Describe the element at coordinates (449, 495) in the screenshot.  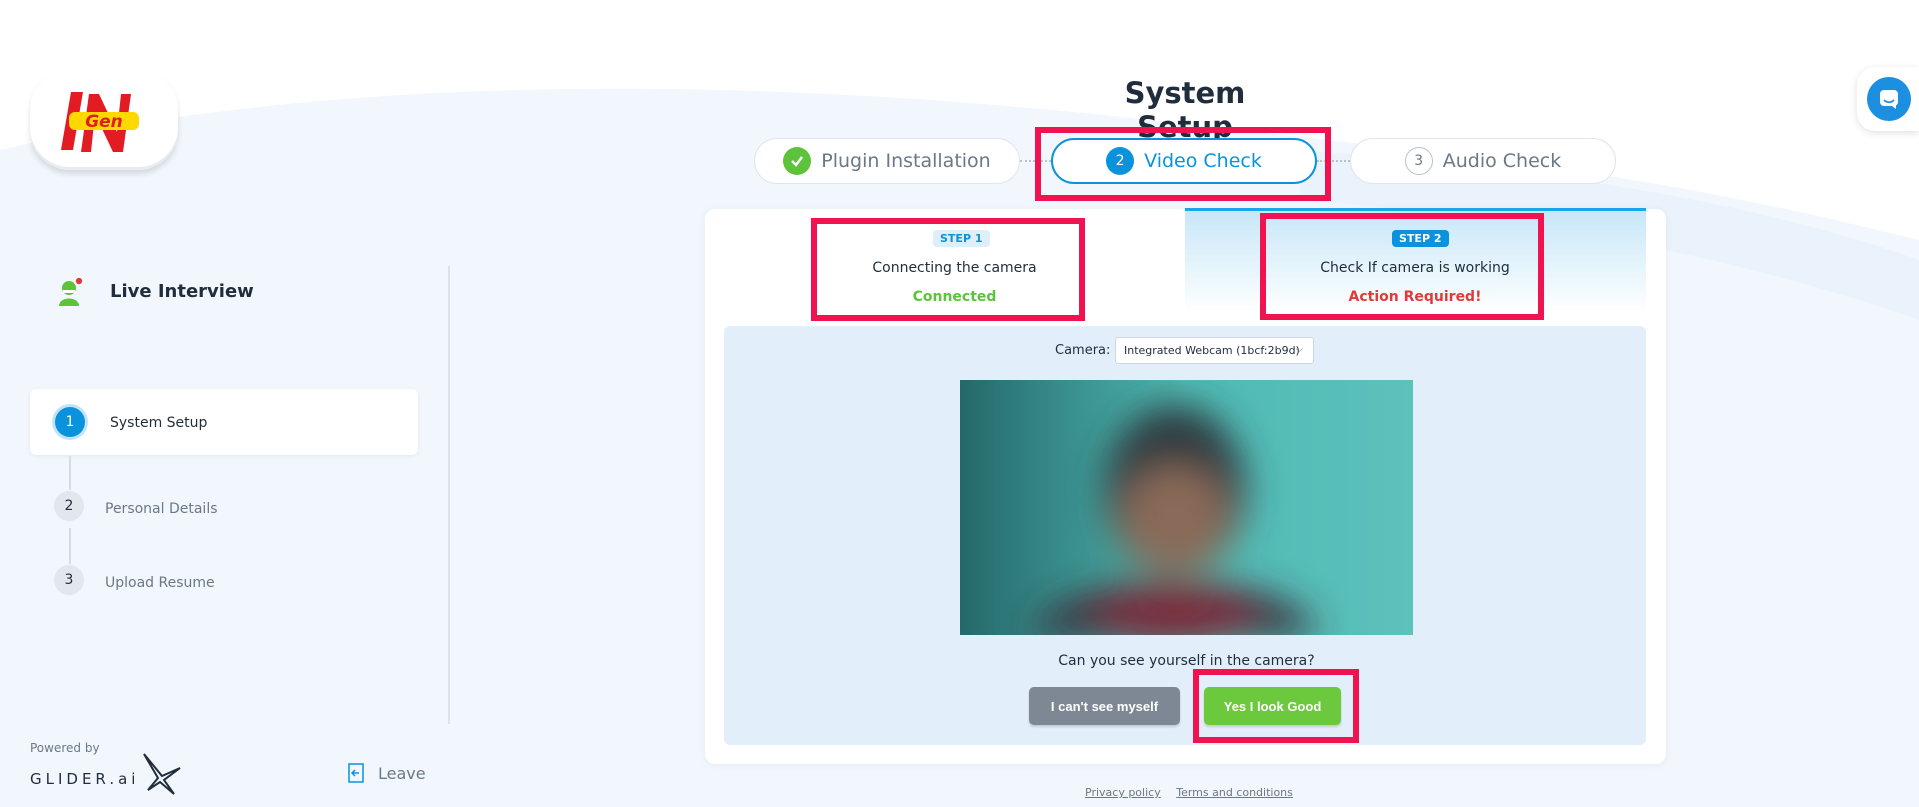
I see `sidebar-divider` at that location.